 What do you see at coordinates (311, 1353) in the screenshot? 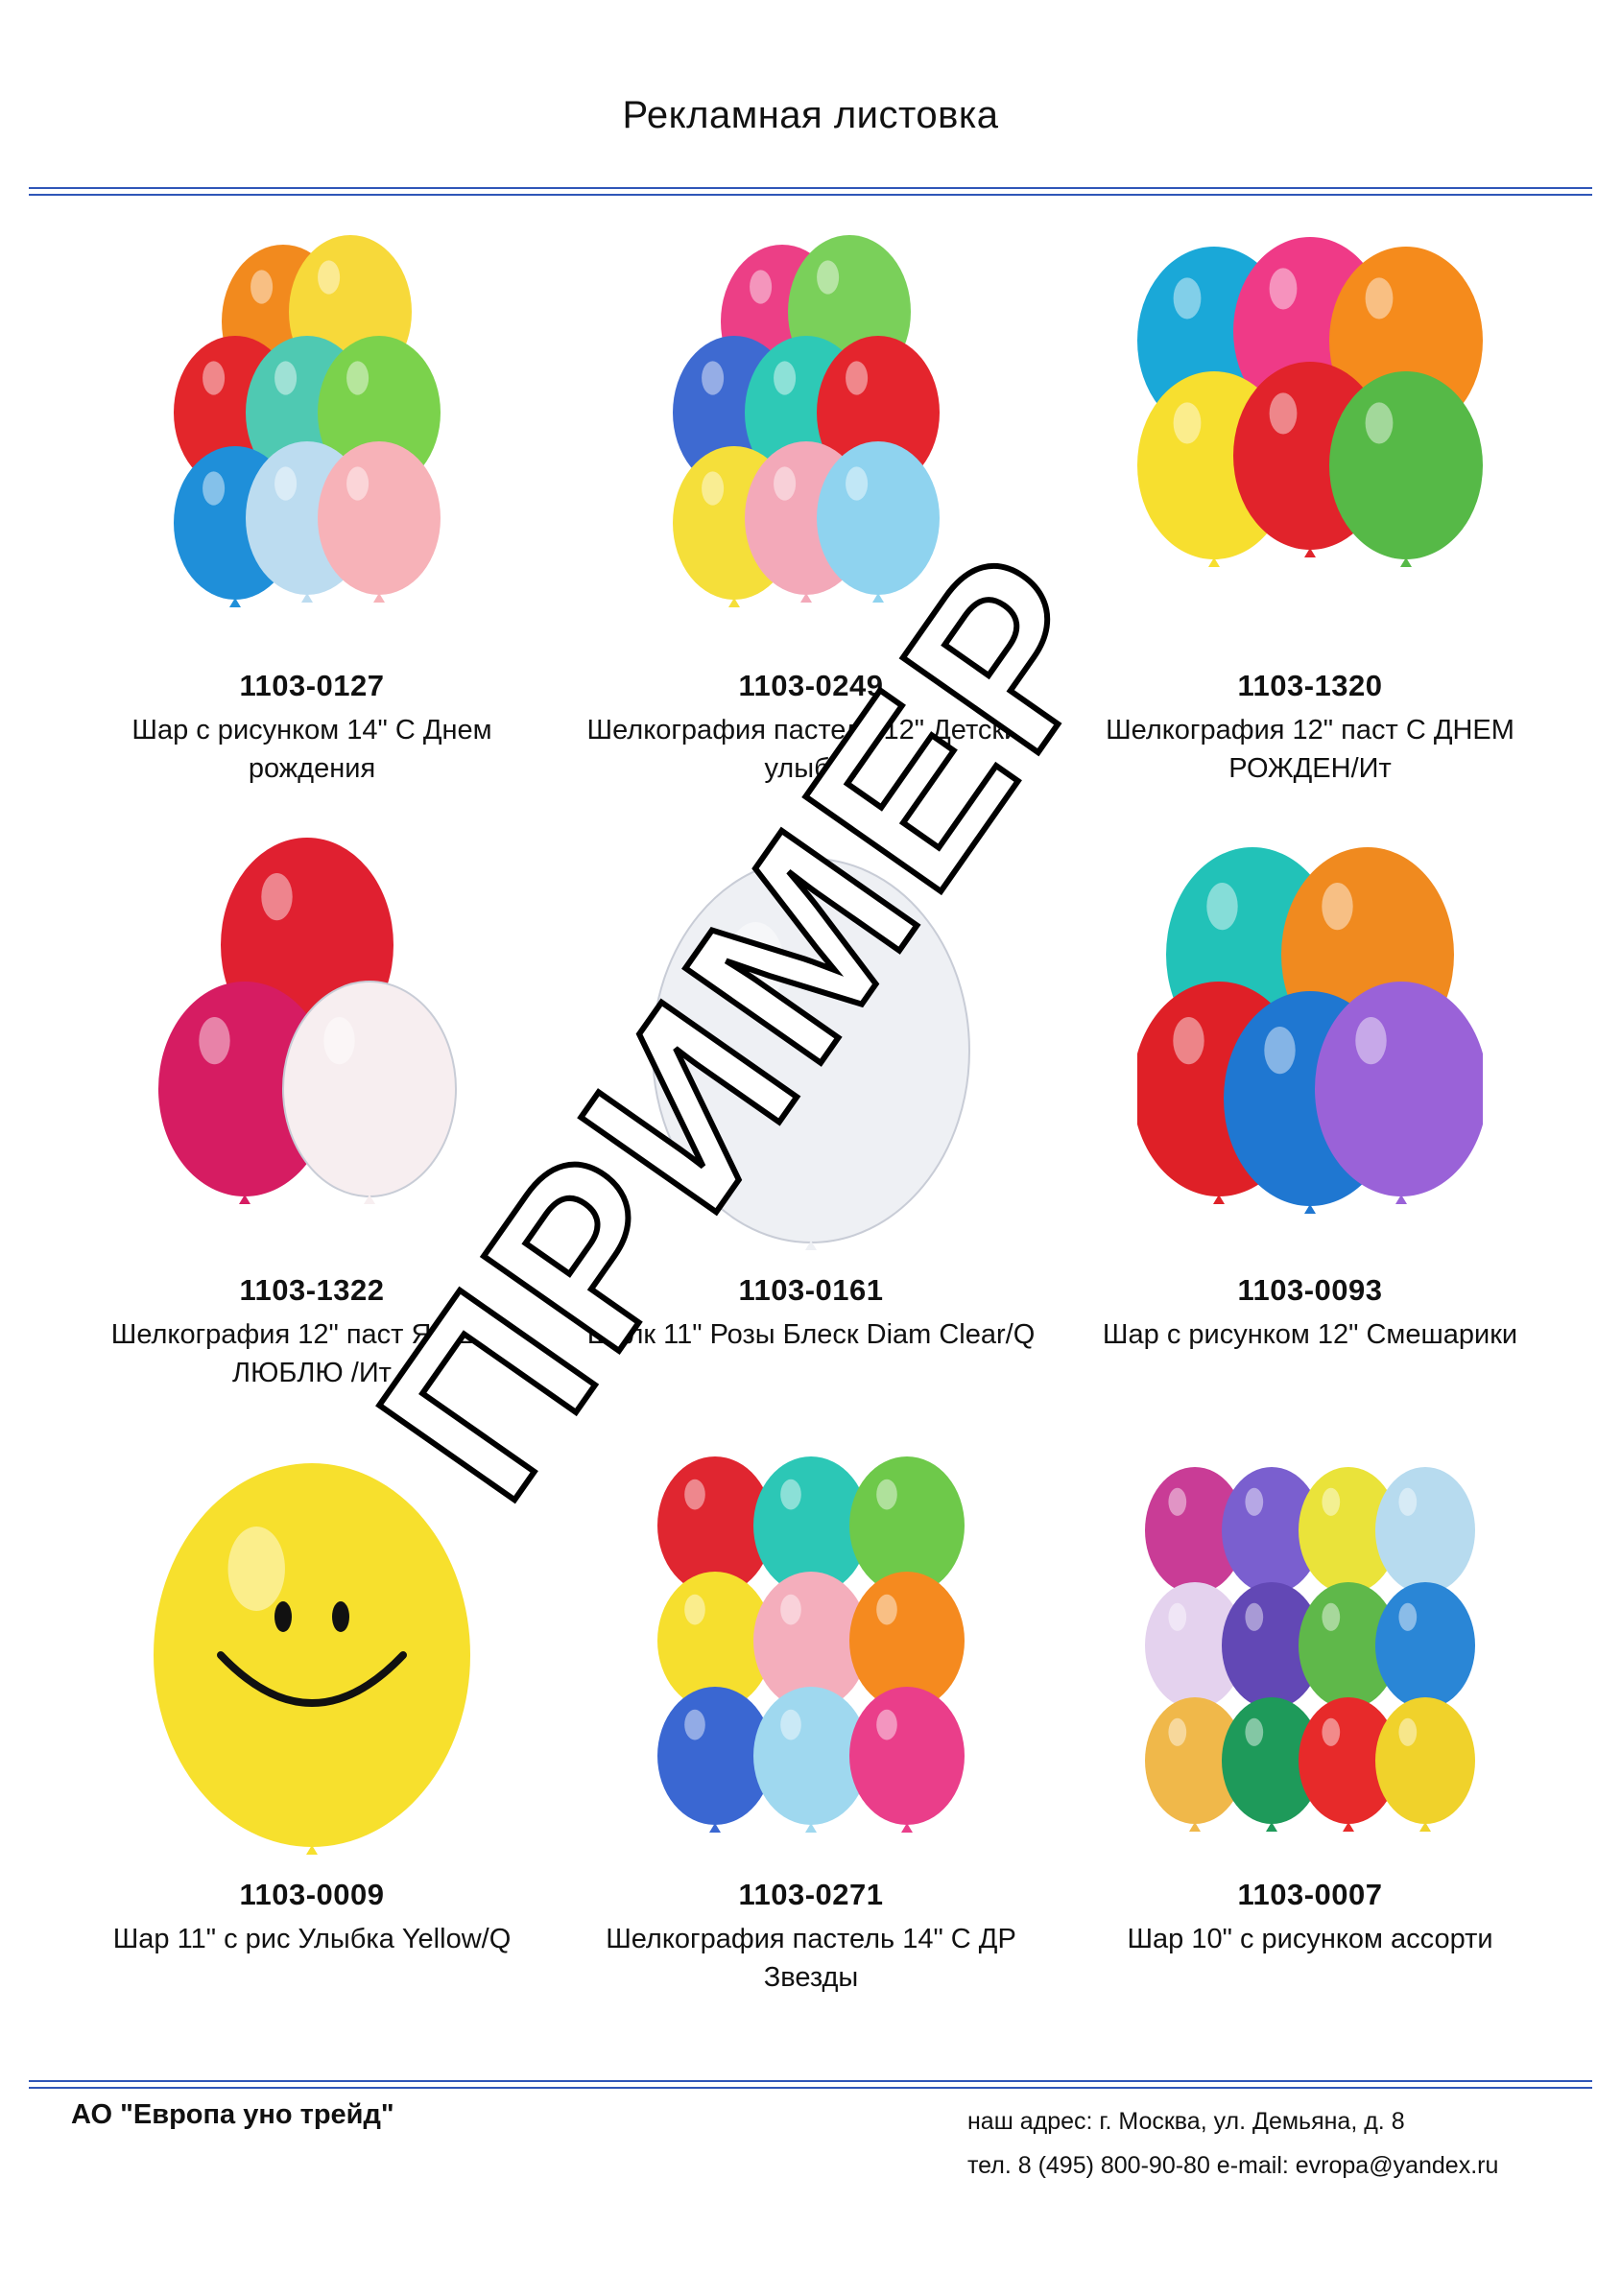
I see `product-name: Шелкография 12" паст Я ТЕБЯ ЛЮБЛЮ /Ит` at bounding box center [311, 1353].